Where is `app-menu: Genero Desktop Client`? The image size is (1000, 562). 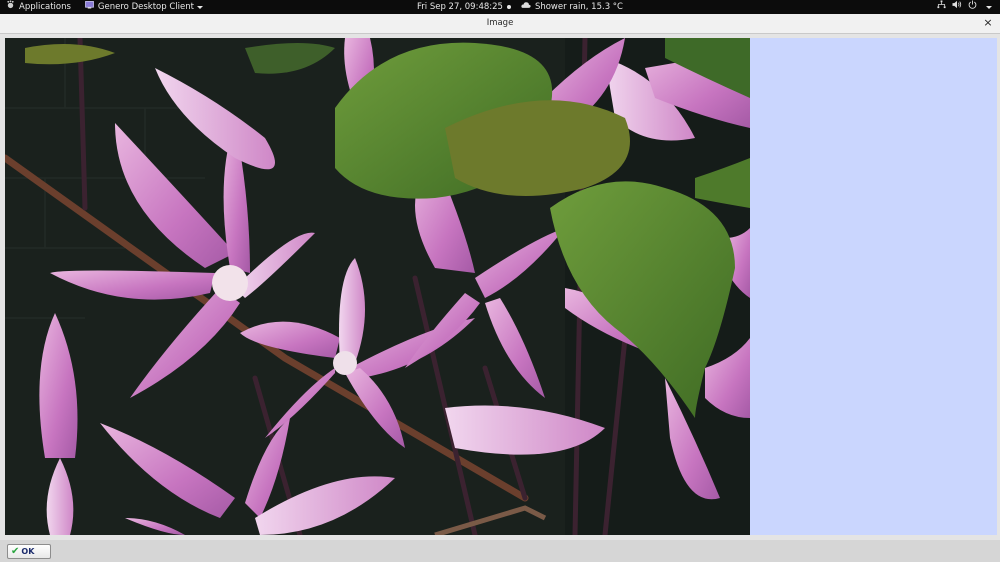 app-menu: Genero Desktop Client is located at coordinates (144, 7).